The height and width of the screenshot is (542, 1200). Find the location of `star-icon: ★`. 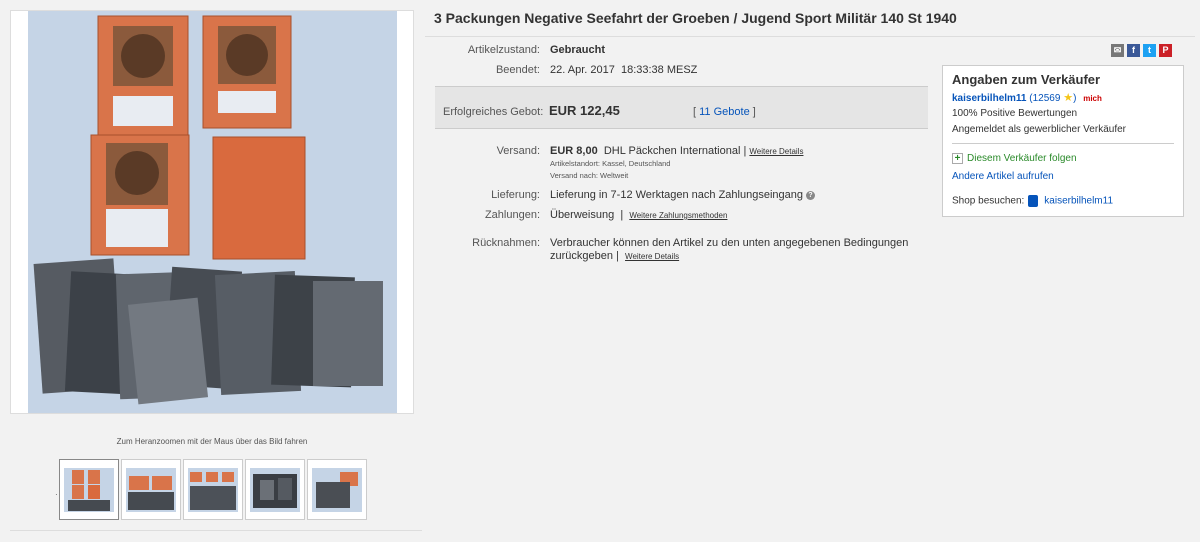

star-icon: ★ is located at coordinates (1068, 98).